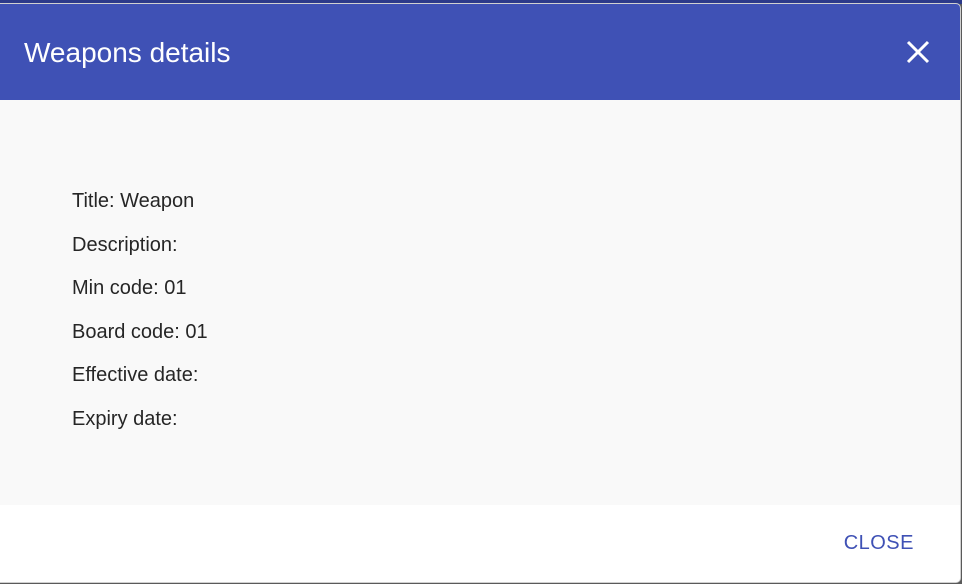  I want to click on detail-effective-date: Effective date:, so click(135, 375).